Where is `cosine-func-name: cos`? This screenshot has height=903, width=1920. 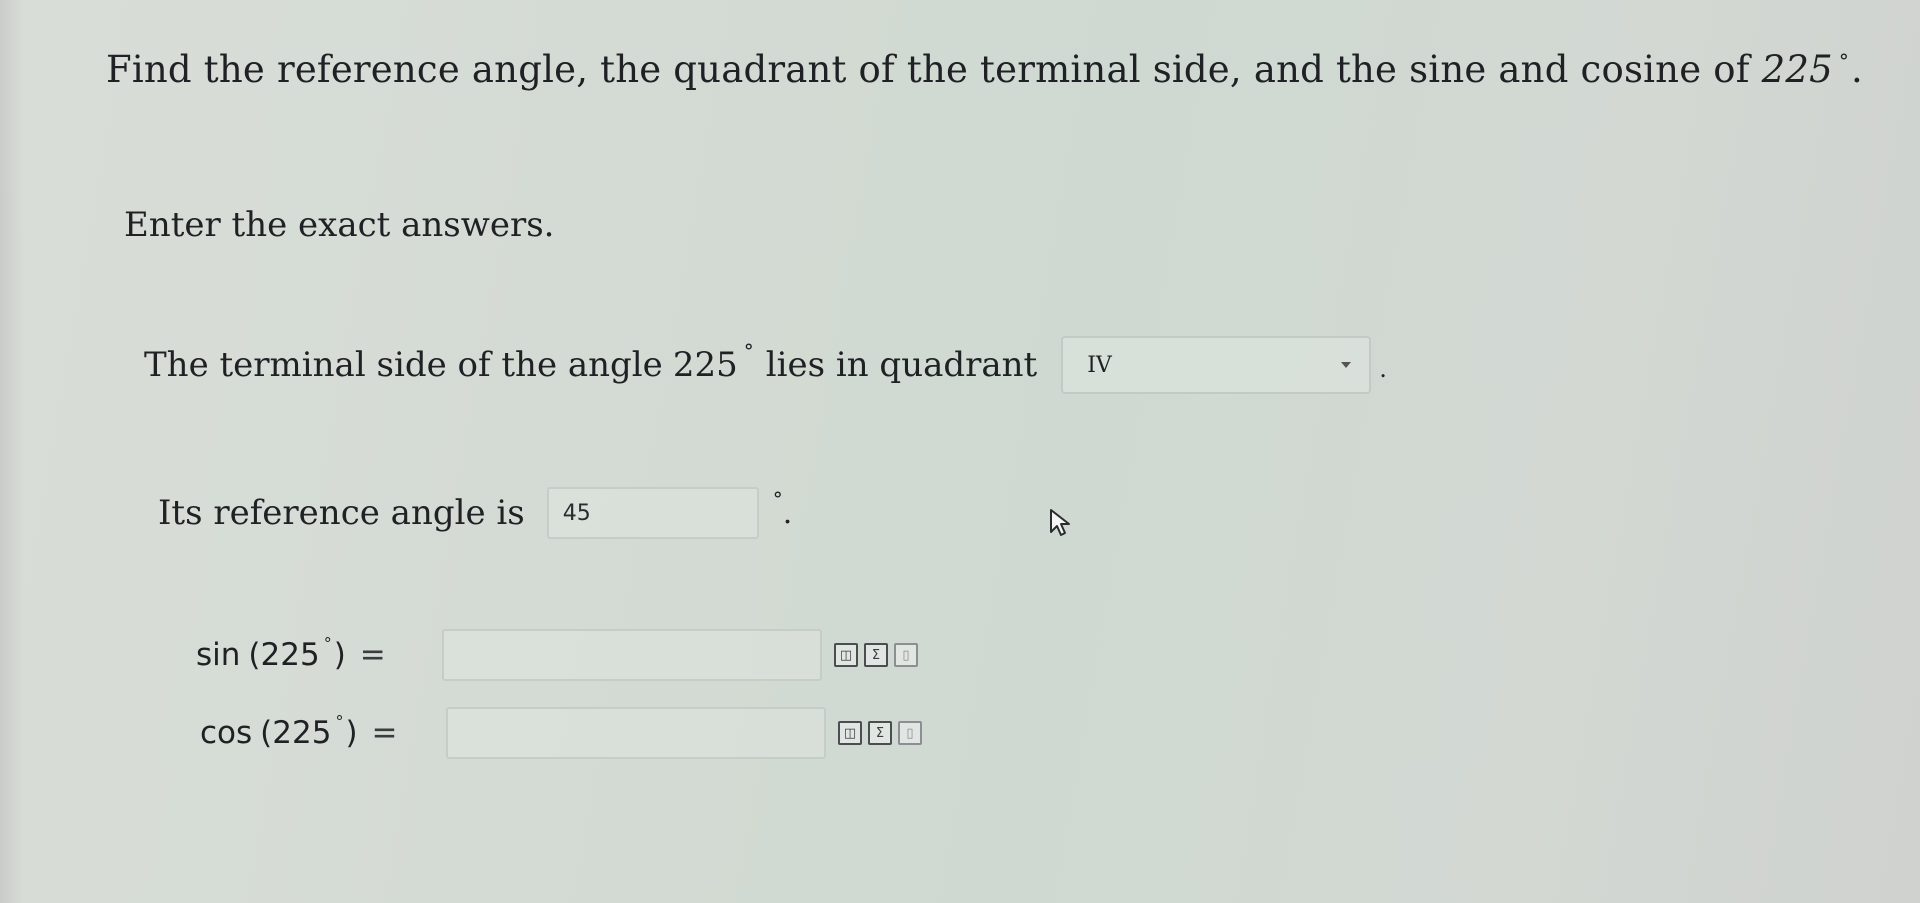
cosine-func-name: cos is located at coordinates (226, 733).